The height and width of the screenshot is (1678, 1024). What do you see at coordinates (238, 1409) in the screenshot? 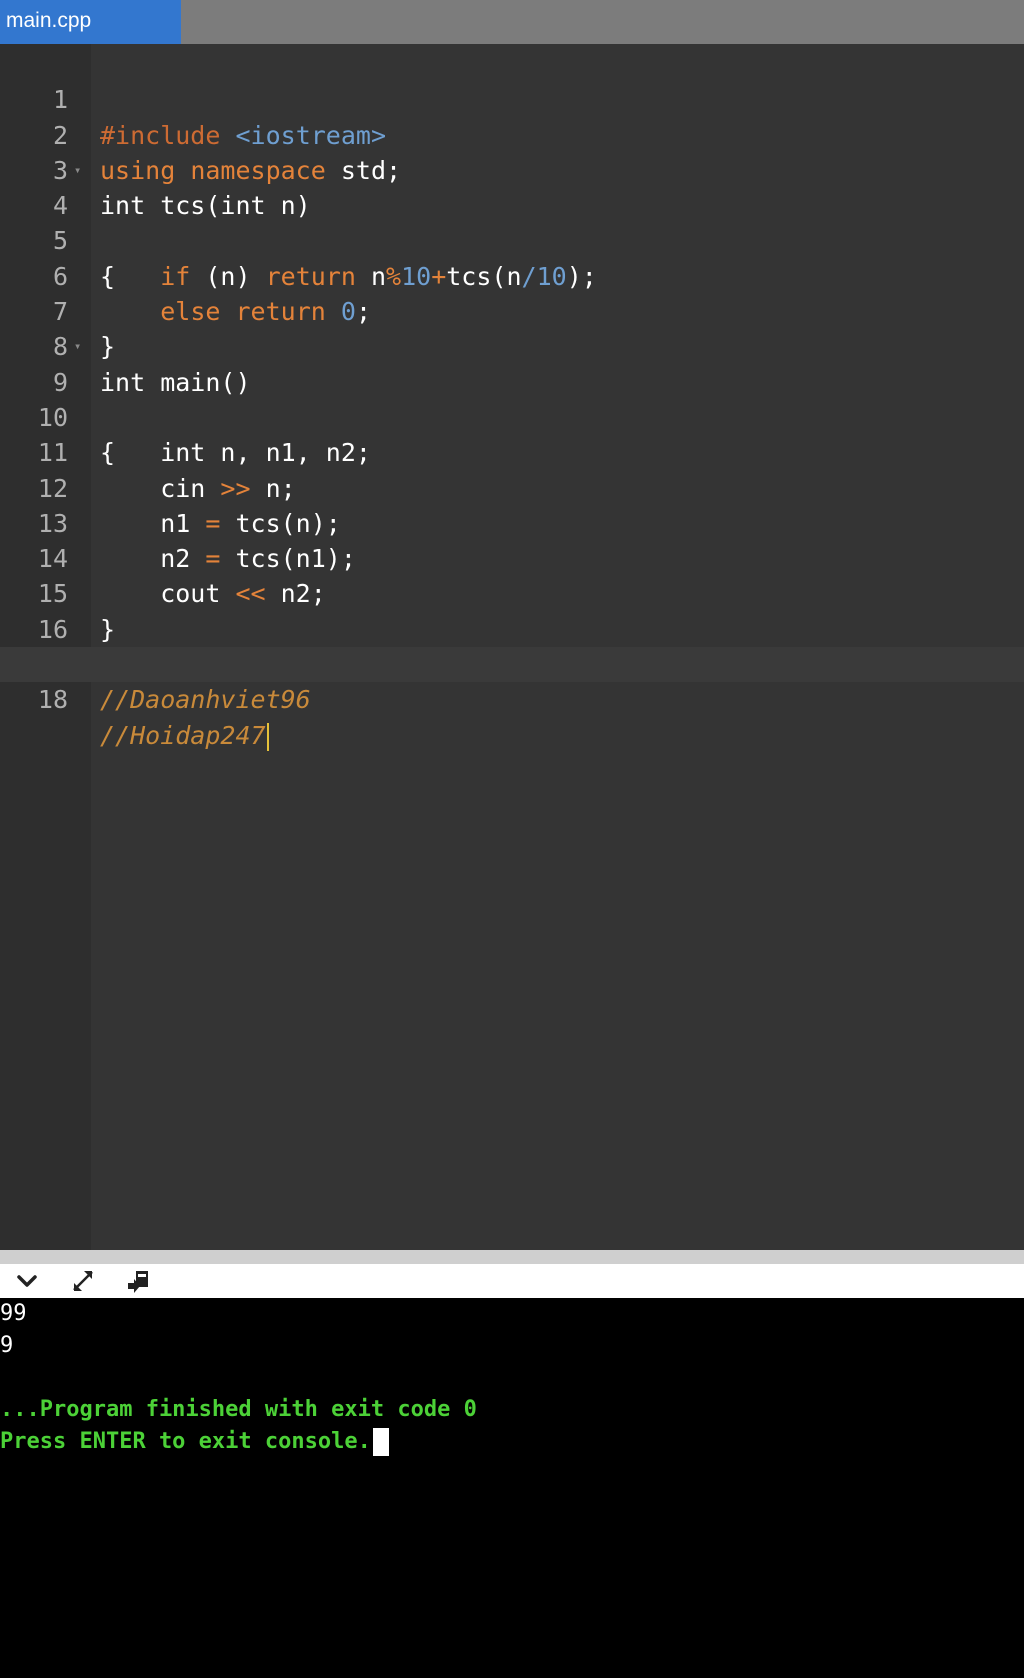
I see `console-exit-message: ...Program finished with exit code 0` at bounding box center [238, 1409].